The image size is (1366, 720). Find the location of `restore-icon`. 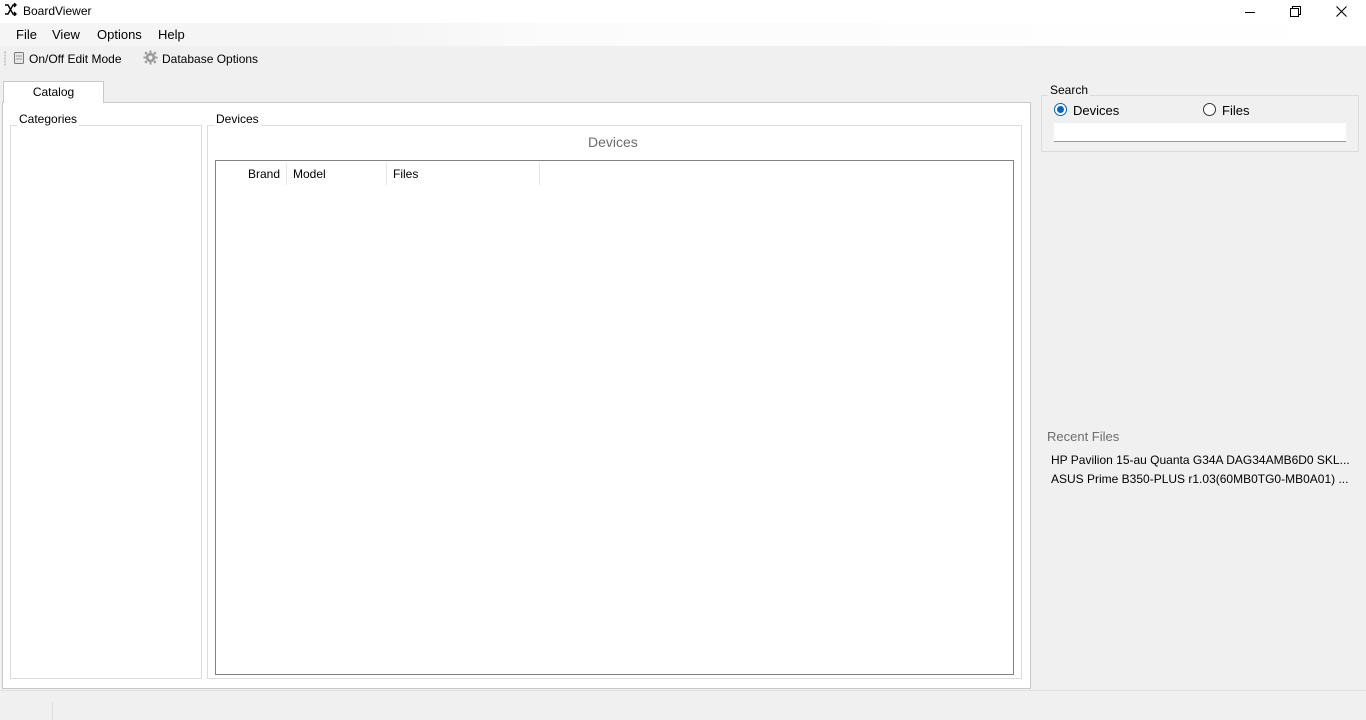

restore-icon is located at coordinates (1295, 11).